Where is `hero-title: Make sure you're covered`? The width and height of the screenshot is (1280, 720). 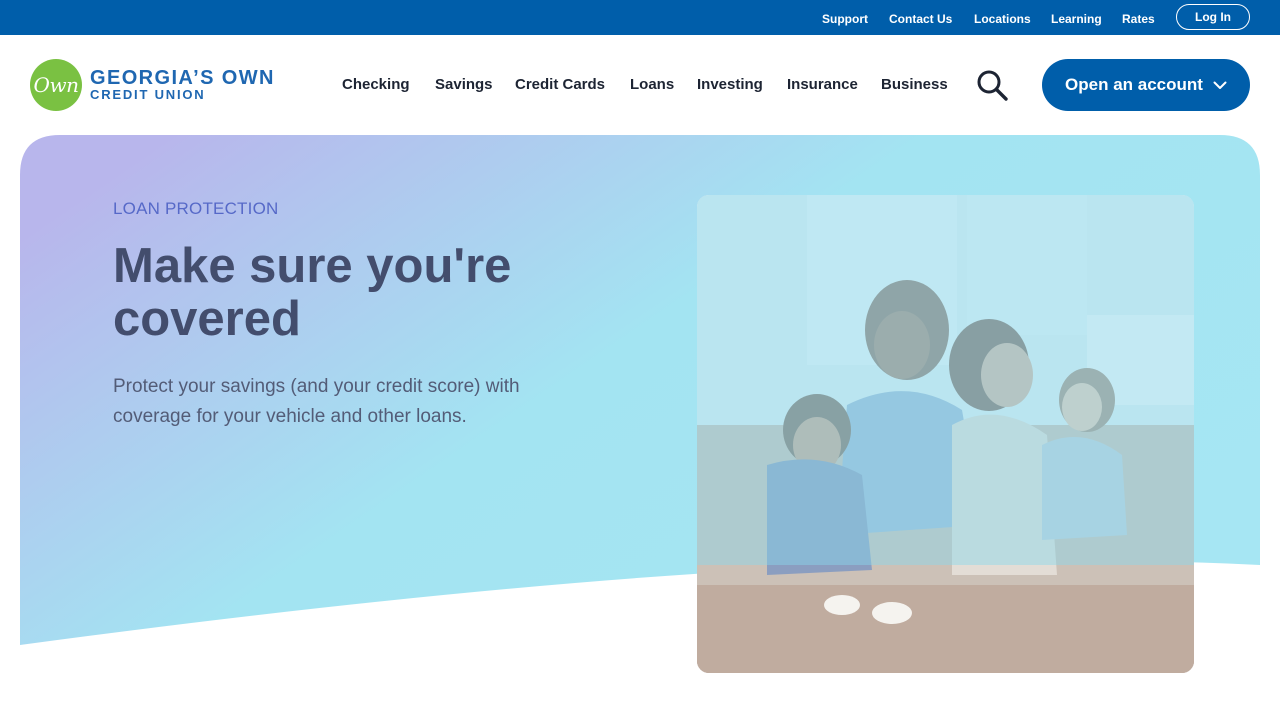
hero-title: Make sure you're covered is located at coordinates (312, 292).